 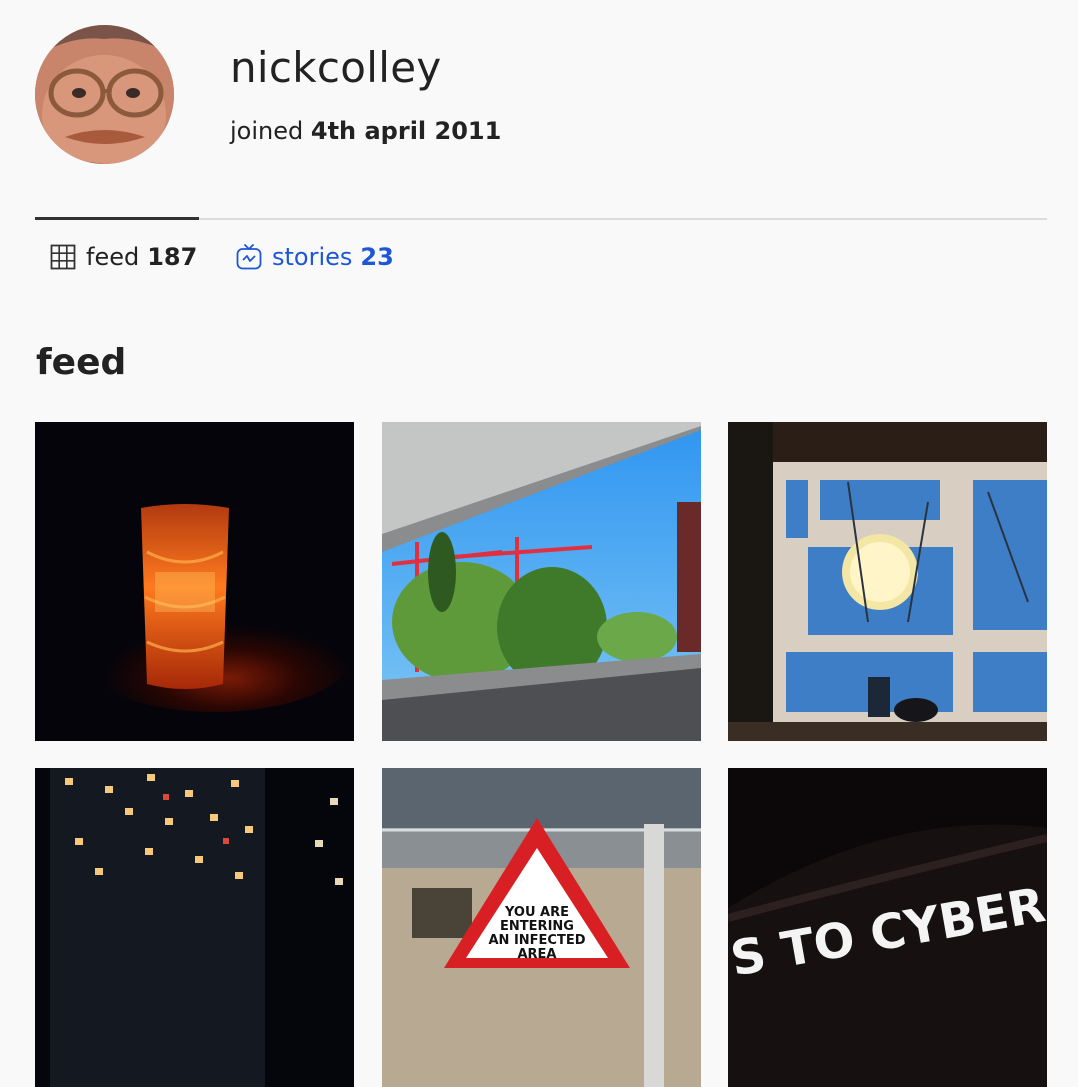 What do you see at coordinates (377, 257) in the screenshot?
I see `tab-stories-count: 23` at bounding box center [377, 257].